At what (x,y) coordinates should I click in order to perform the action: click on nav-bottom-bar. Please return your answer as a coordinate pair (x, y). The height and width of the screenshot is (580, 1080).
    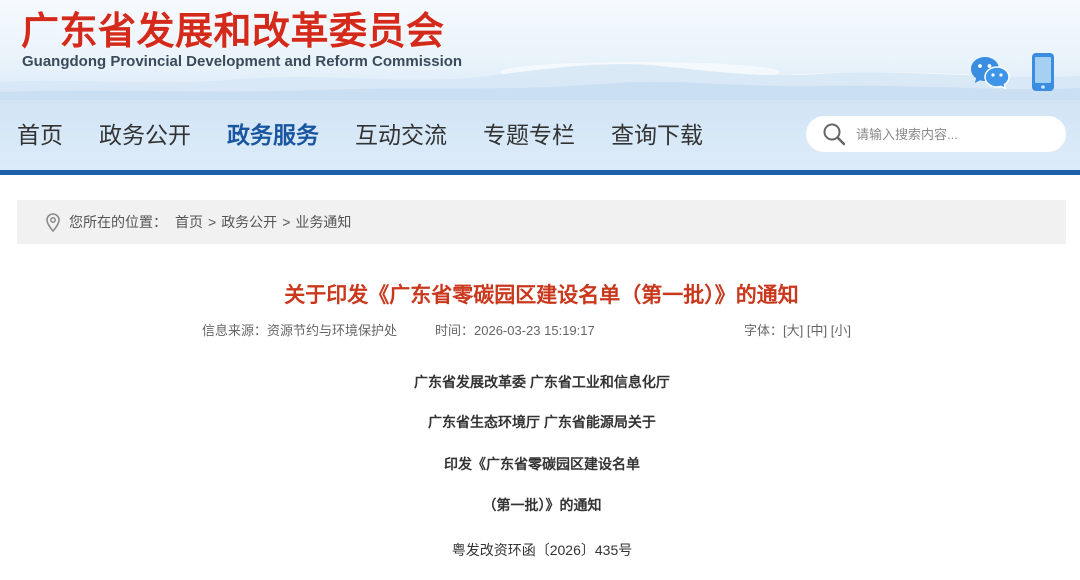
    Looking at the image, I should click on (540, 172).